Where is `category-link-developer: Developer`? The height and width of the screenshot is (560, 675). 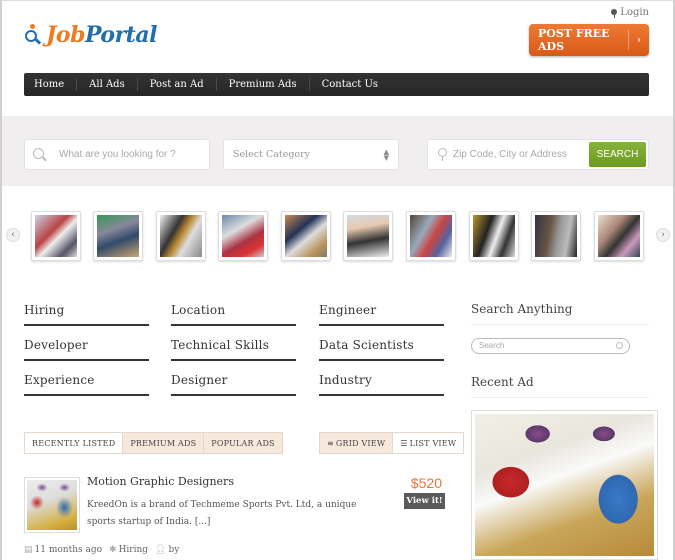 category-link-developer: Developer is located at coordinates (86, 349).